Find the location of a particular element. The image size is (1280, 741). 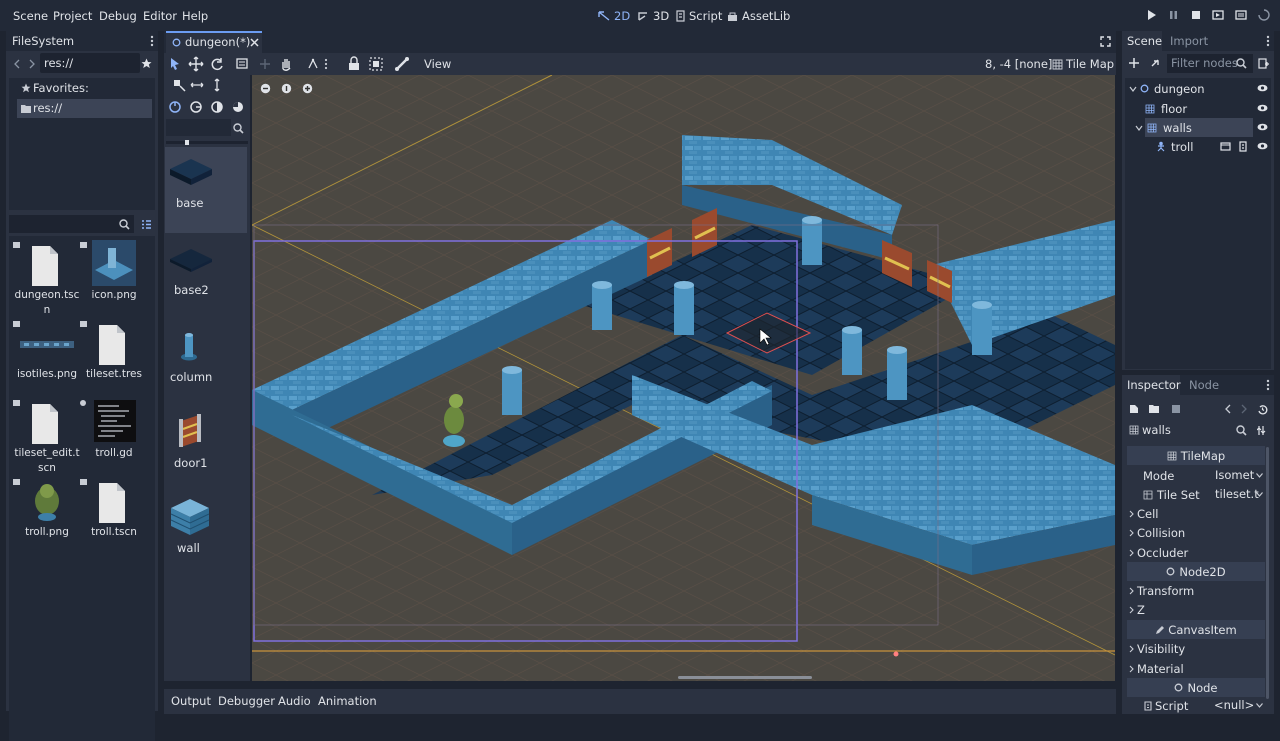

script-resource-picker: <null> is located at coordinates (1238, 705).